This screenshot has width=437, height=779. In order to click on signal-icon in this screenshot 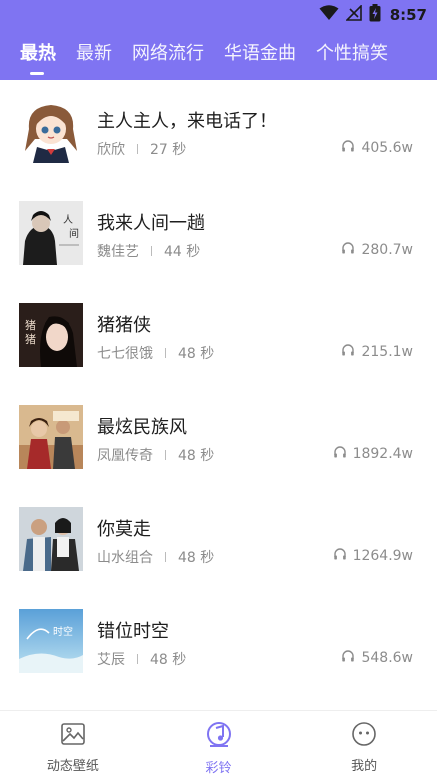, I will do `click(353, 14)`.